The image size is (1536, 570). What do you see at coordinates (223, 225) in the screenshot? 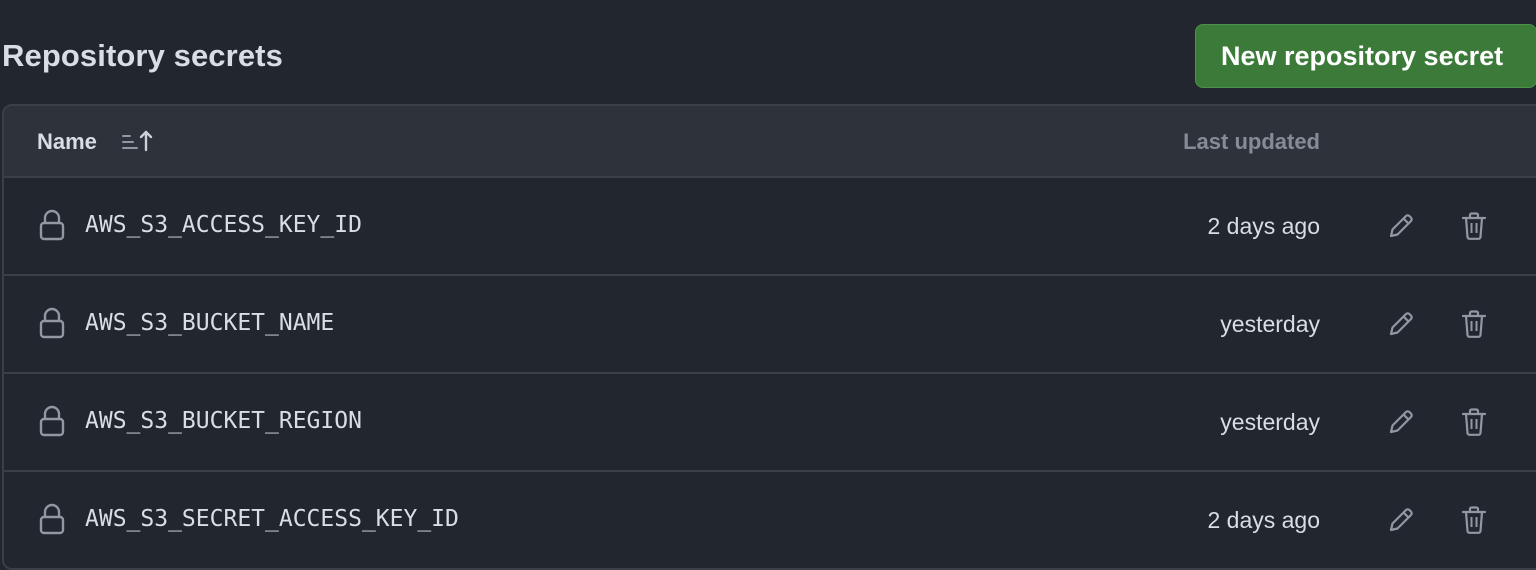
I see `secret-name: AWS_S3_ACCESS_KEY_ID` at bounding box center [223, 225].